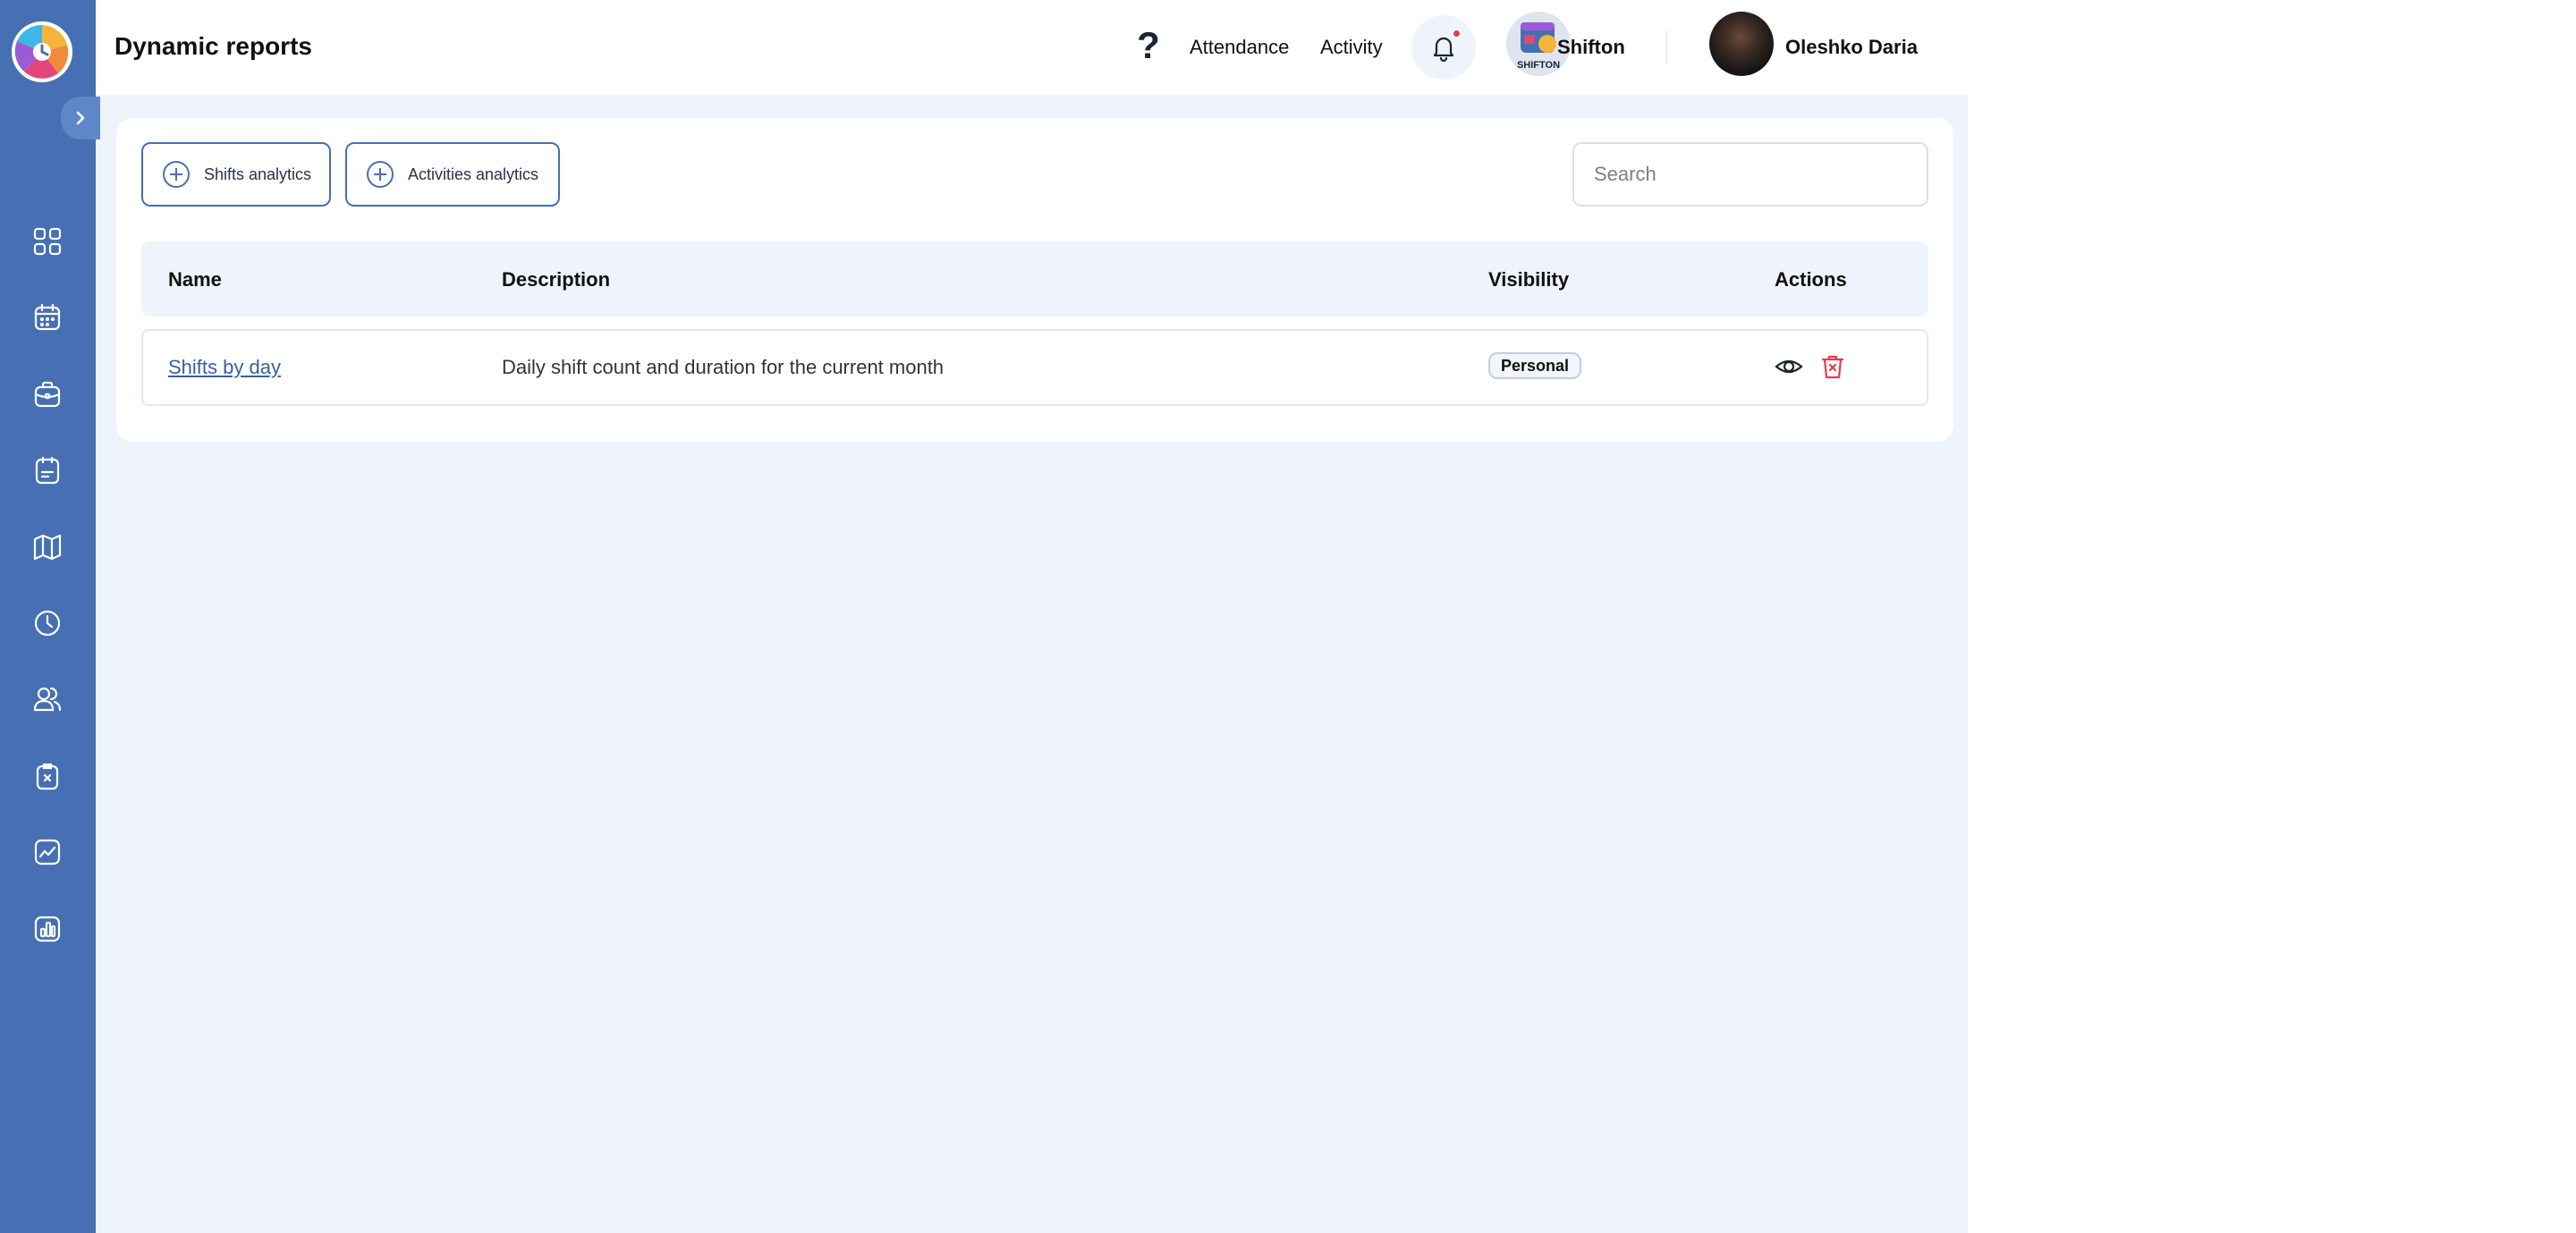  Describe the element at coordinates (1529, 279) in the screenshot. I see `column-header-visibility: Visibility` at that location.